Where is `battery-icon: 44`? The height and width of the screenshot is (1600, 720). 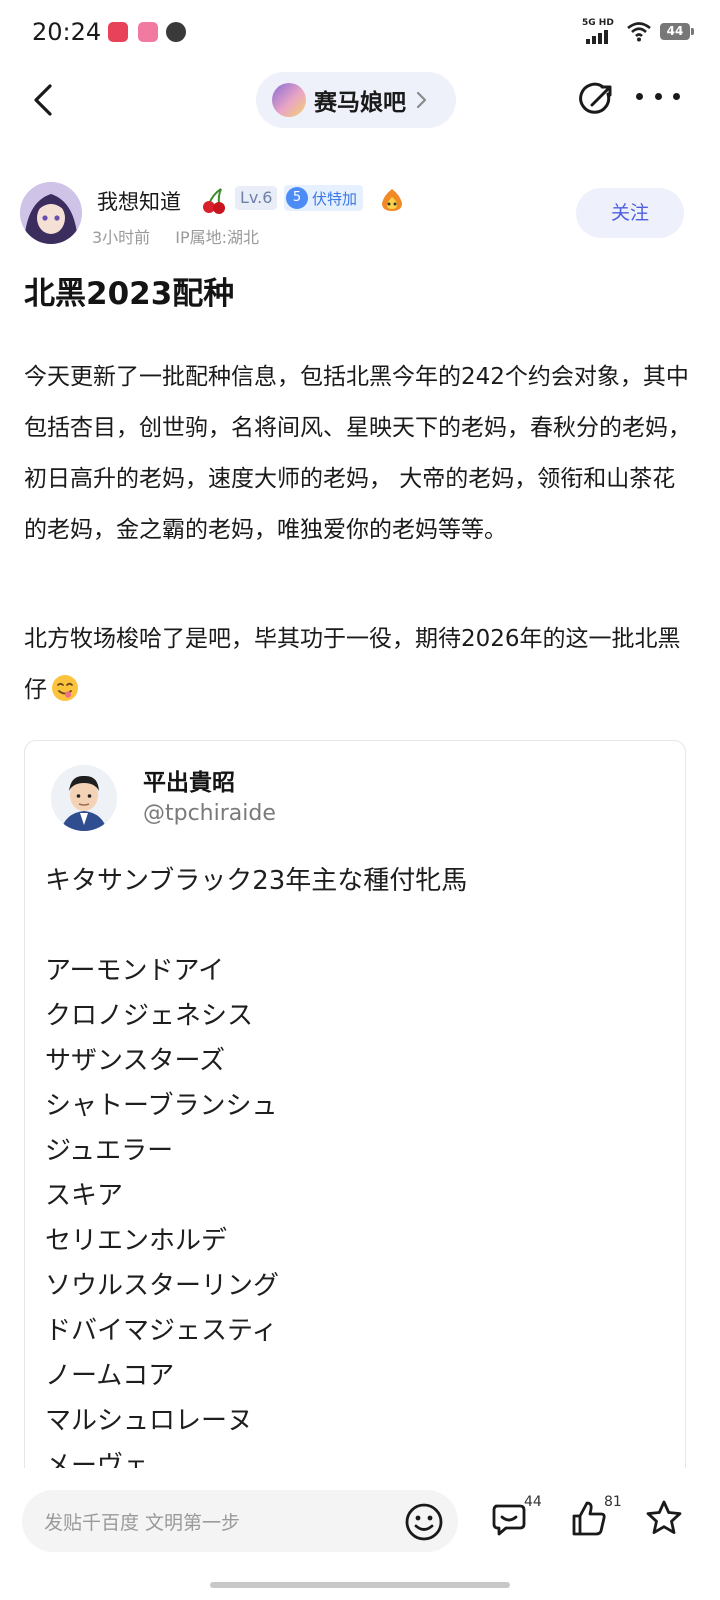
battery-icon: 44 is located at coordinates (677, 31).